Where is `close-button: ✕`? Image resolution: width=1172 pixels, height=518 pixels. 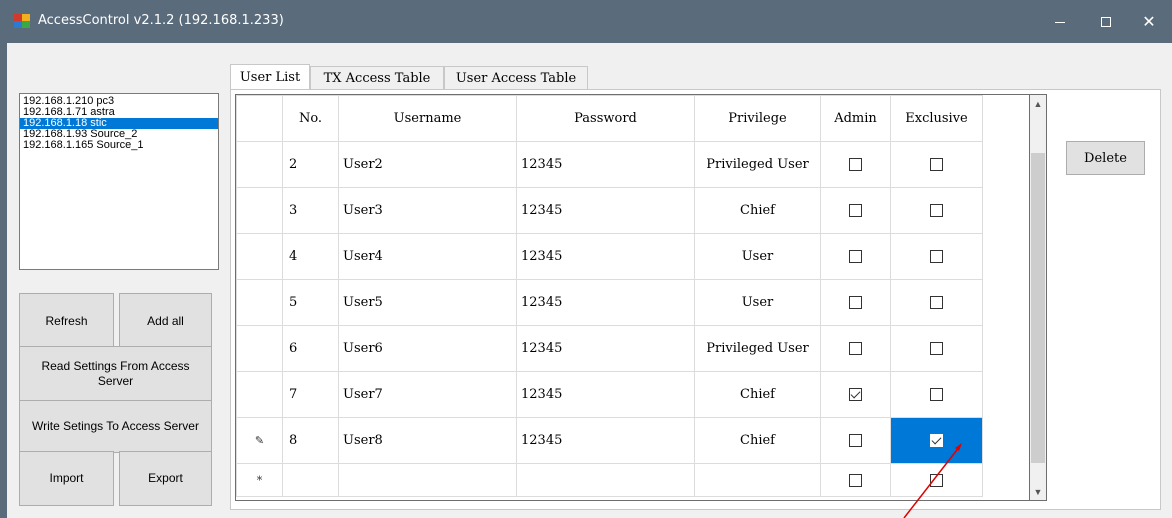
close-button: ✕ is located at coordinates (1149, 21).